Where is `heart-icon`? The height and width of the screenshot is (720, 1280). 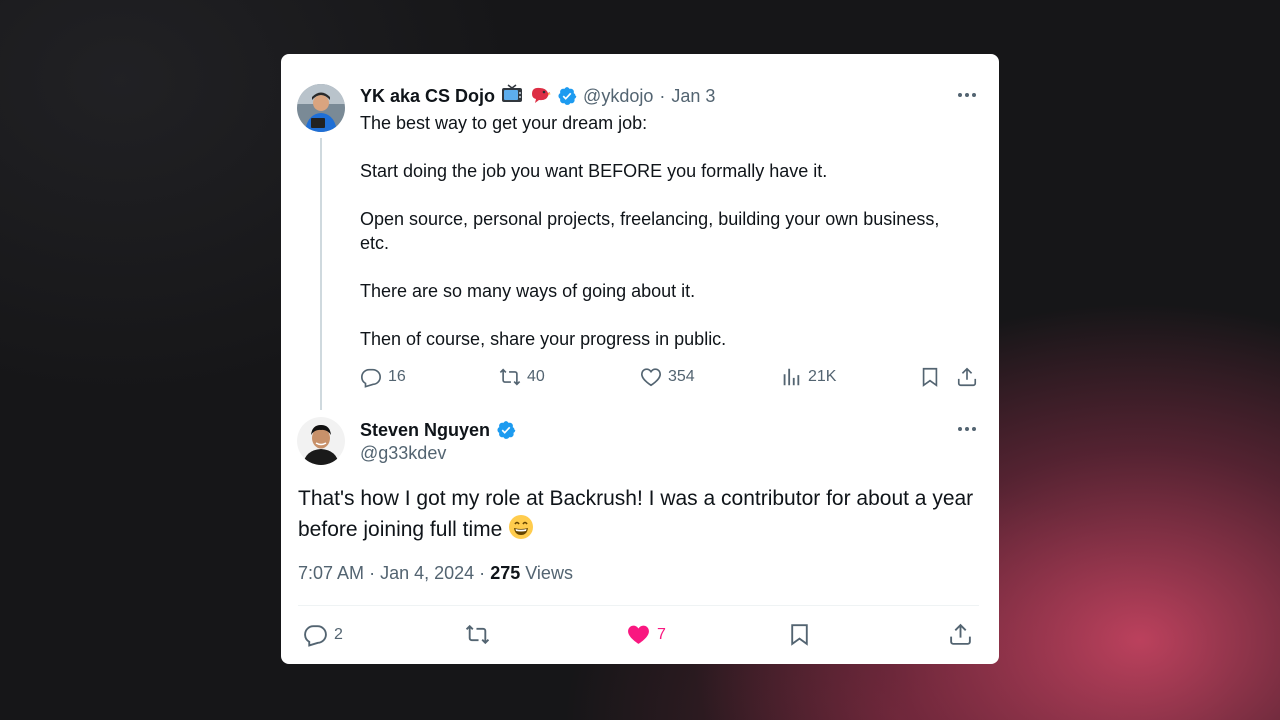
heart-icon is located at coordinates (651, 377).